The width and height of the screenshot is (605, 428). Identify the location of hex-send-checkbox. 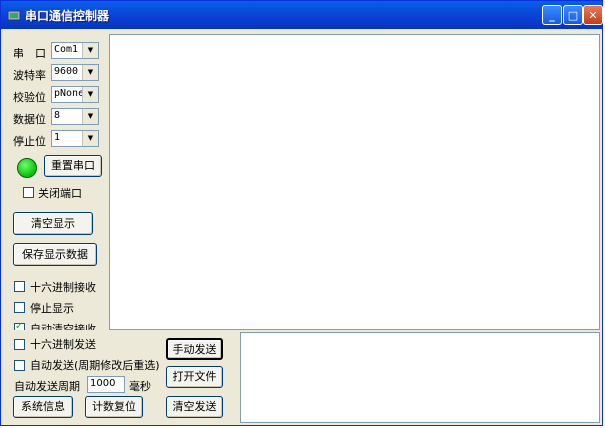
(19, 344).